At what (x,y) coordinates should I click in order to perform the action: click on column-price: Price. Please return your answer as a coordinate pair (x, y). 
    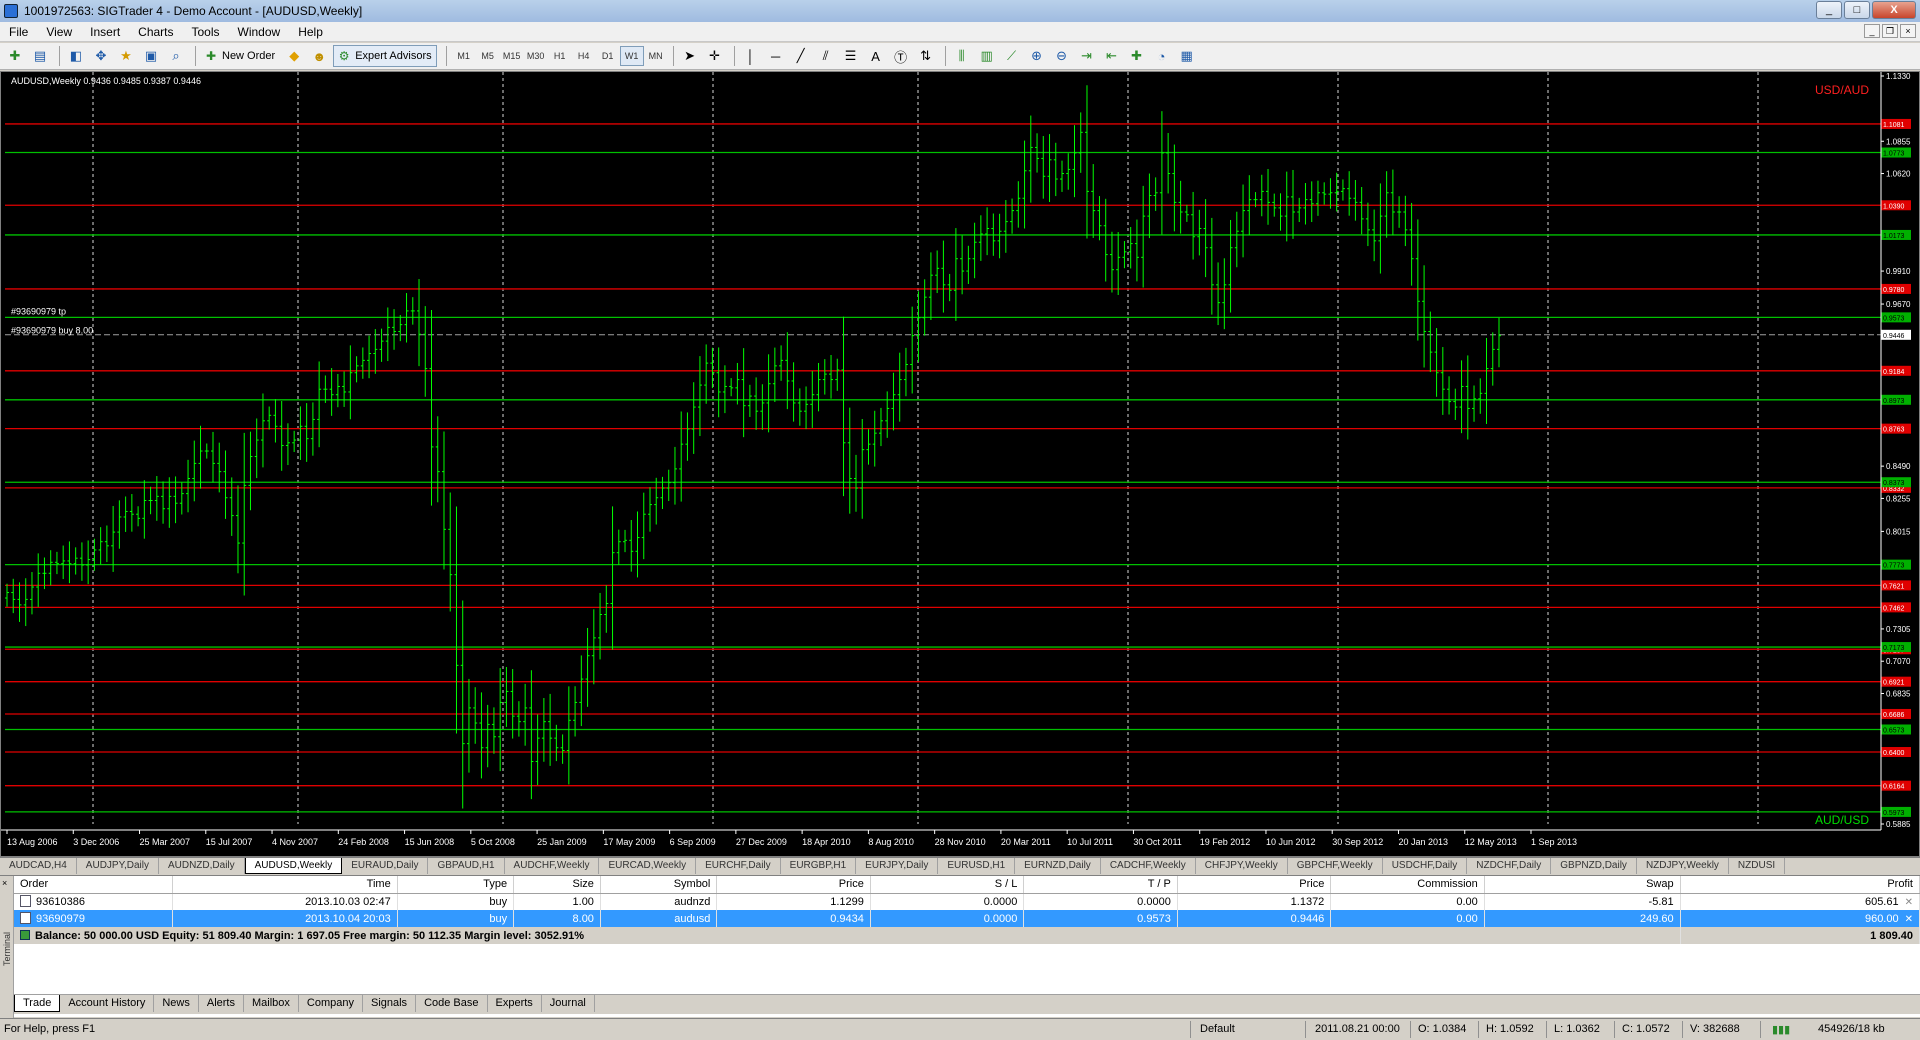
    Looking at the image, I should click on (793, 885).